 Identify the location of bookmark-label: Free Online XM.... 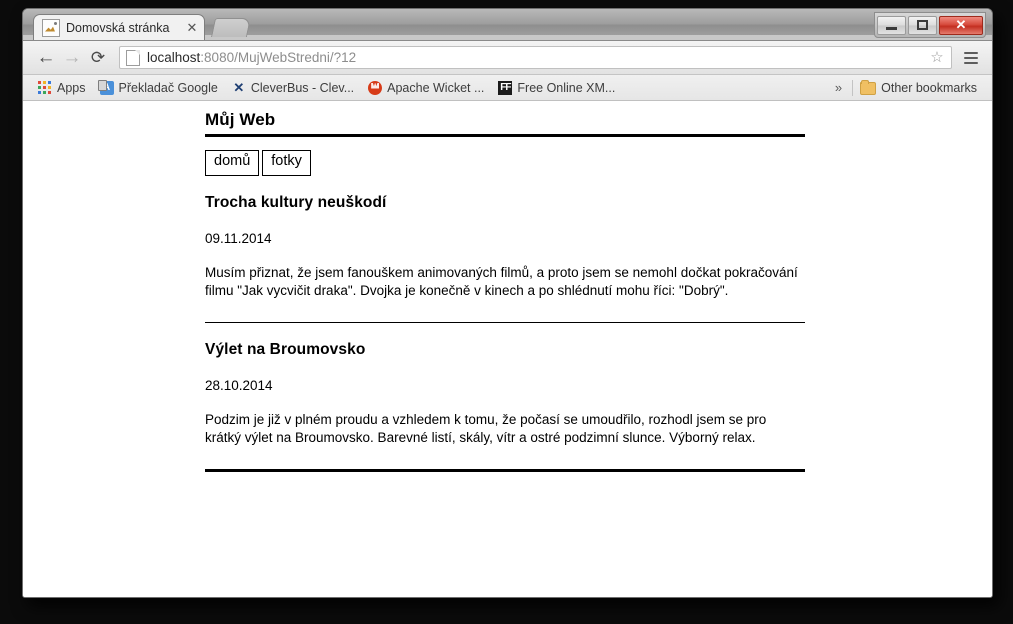
(566, 87).